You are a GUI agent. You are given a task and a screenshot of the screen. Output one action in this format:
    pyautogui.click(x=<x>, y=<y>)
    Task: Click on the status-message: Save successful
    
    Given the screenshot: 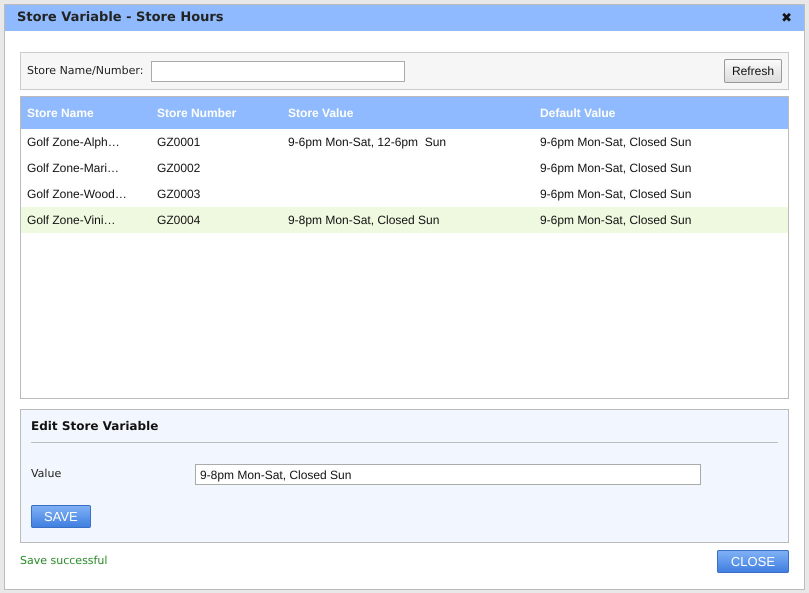 What is the action you would take?
    pyautogui.click(x=64, y=561)
    